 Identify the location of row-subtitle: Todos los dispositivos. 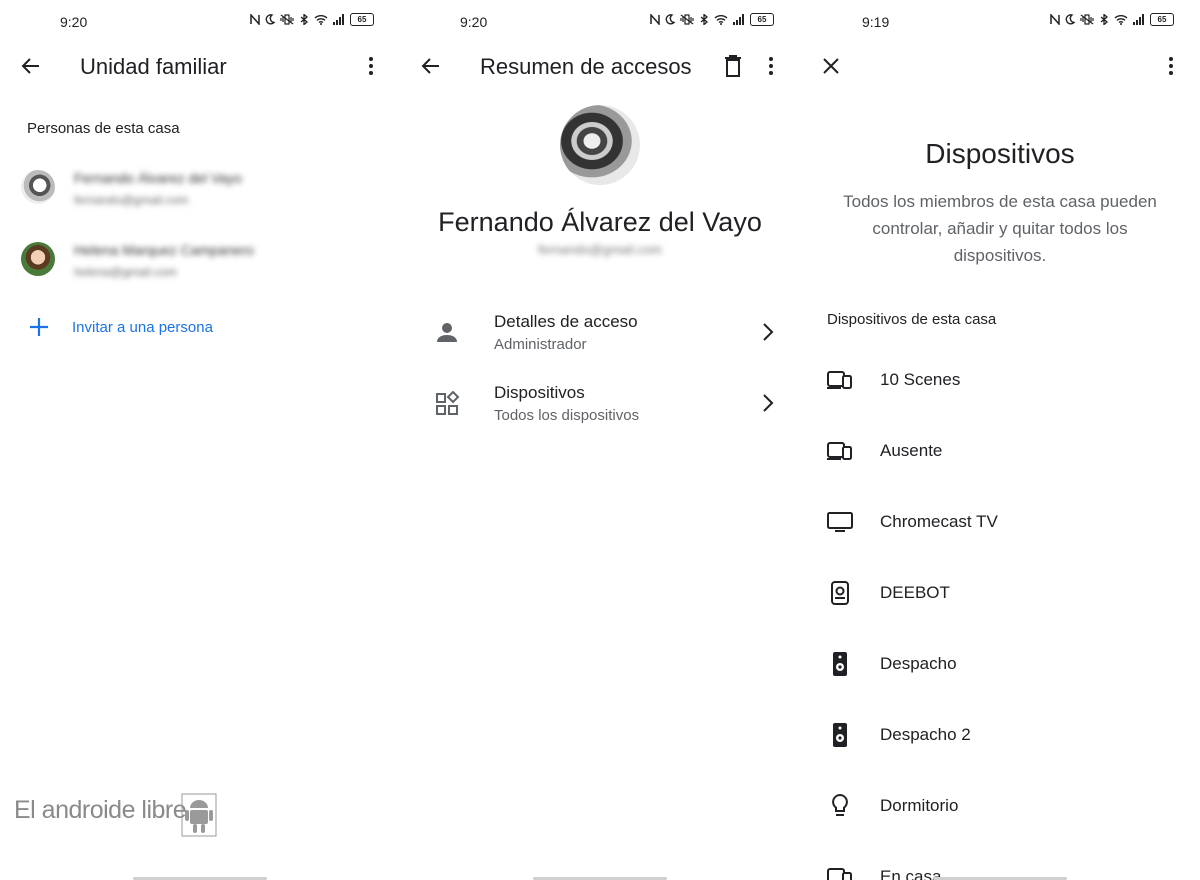
(567, 415).